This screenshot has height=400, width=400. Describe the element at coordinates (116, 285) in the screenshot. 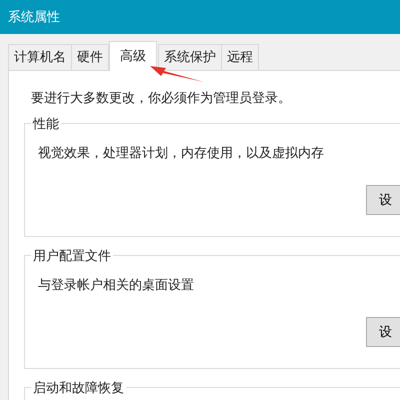

I see `description-text: 与登录帐户相关的桌面设置` at that location.